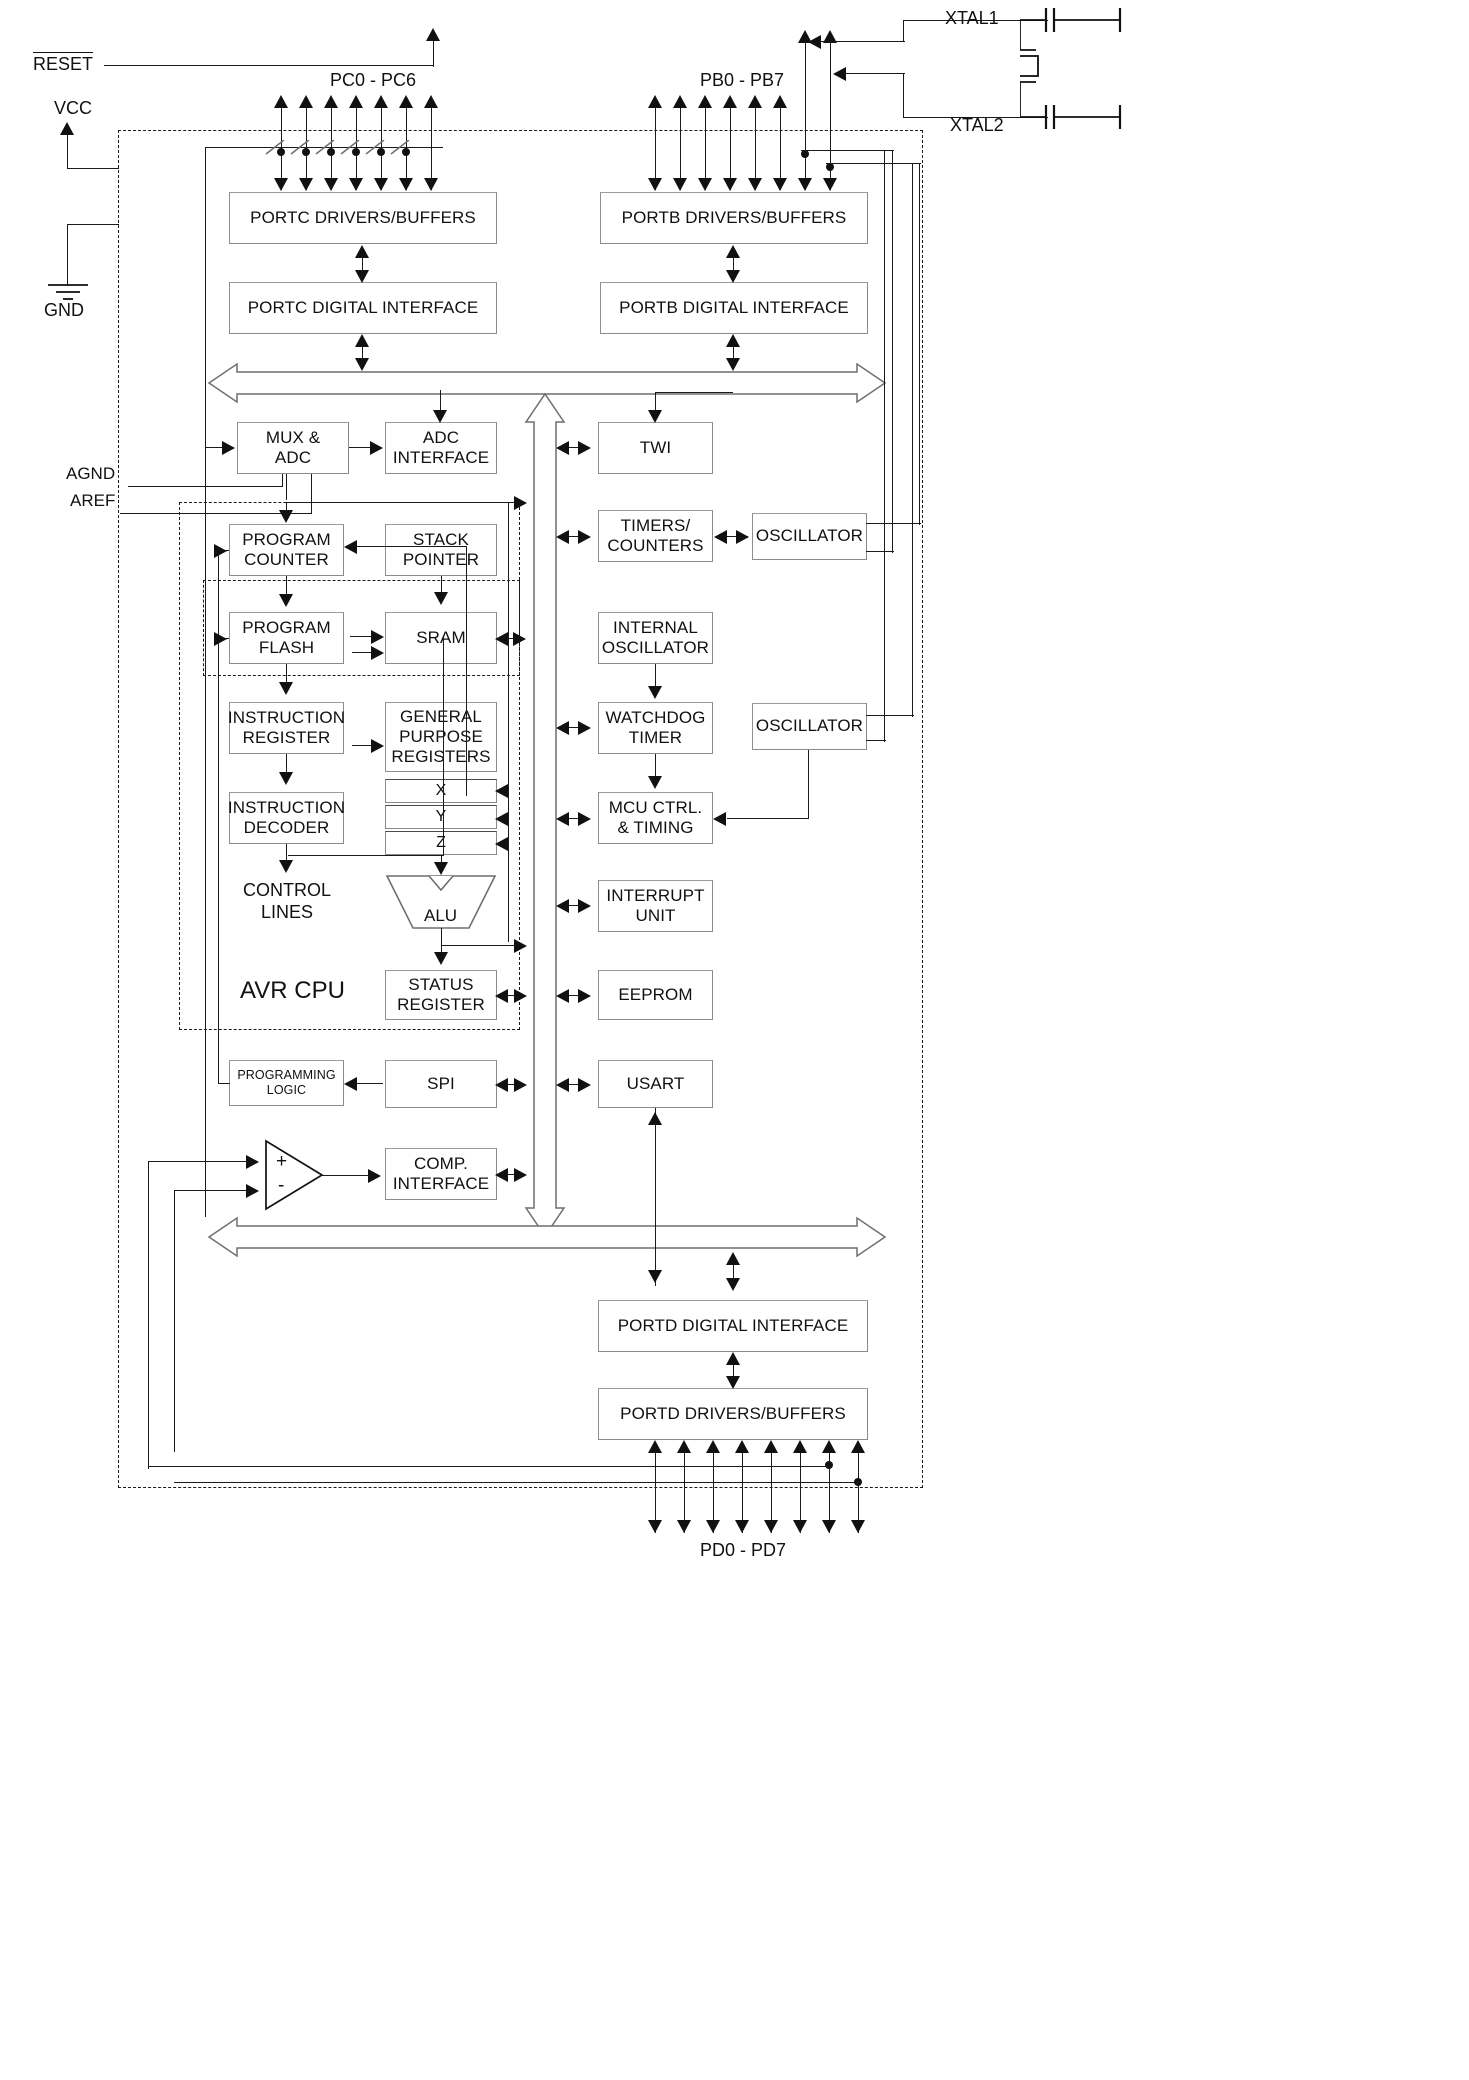 This screenshot has width=1469, height=2080. I want to click on block-stack-pointer: STACK POINTER, so click(441, 550).